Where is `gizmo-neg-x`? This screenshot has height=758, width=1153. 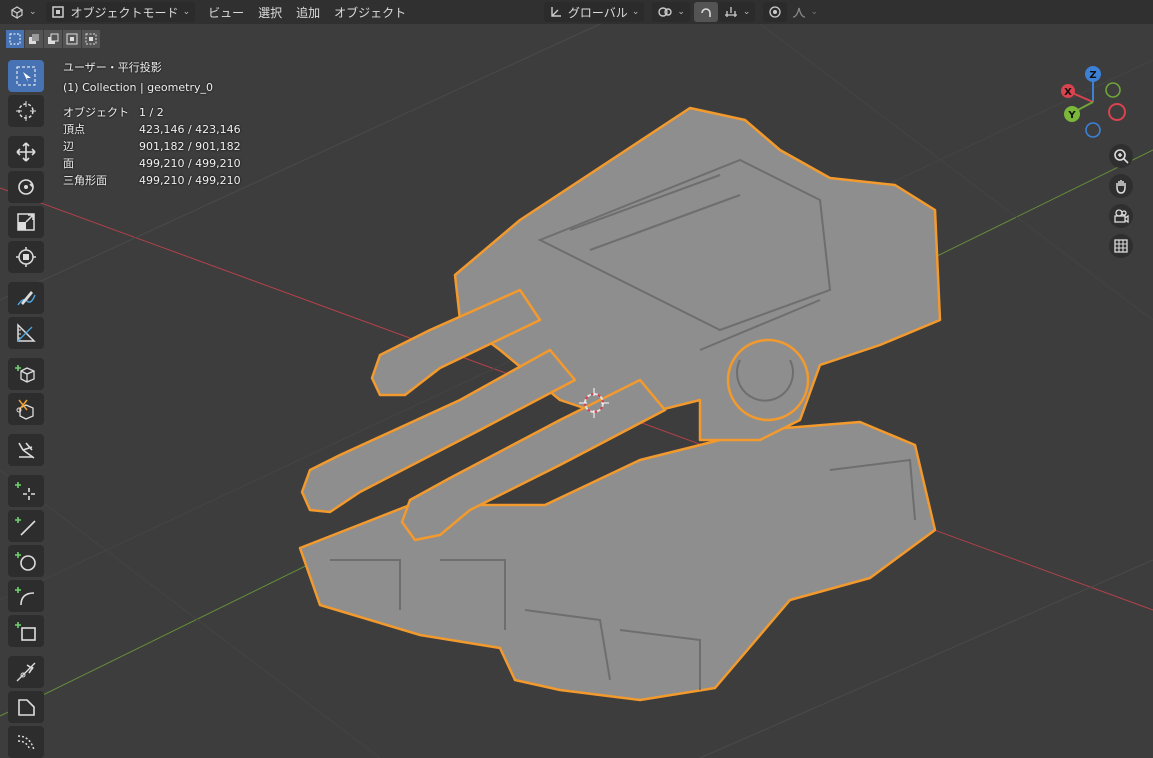 gizmo-neg-x is located at coordinates (1117, 112).